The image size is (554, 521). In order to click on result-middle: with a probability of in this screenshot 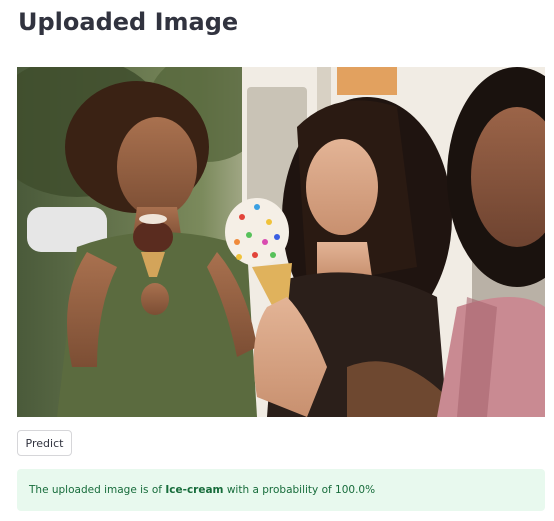, I will do `click(279, 490)`.